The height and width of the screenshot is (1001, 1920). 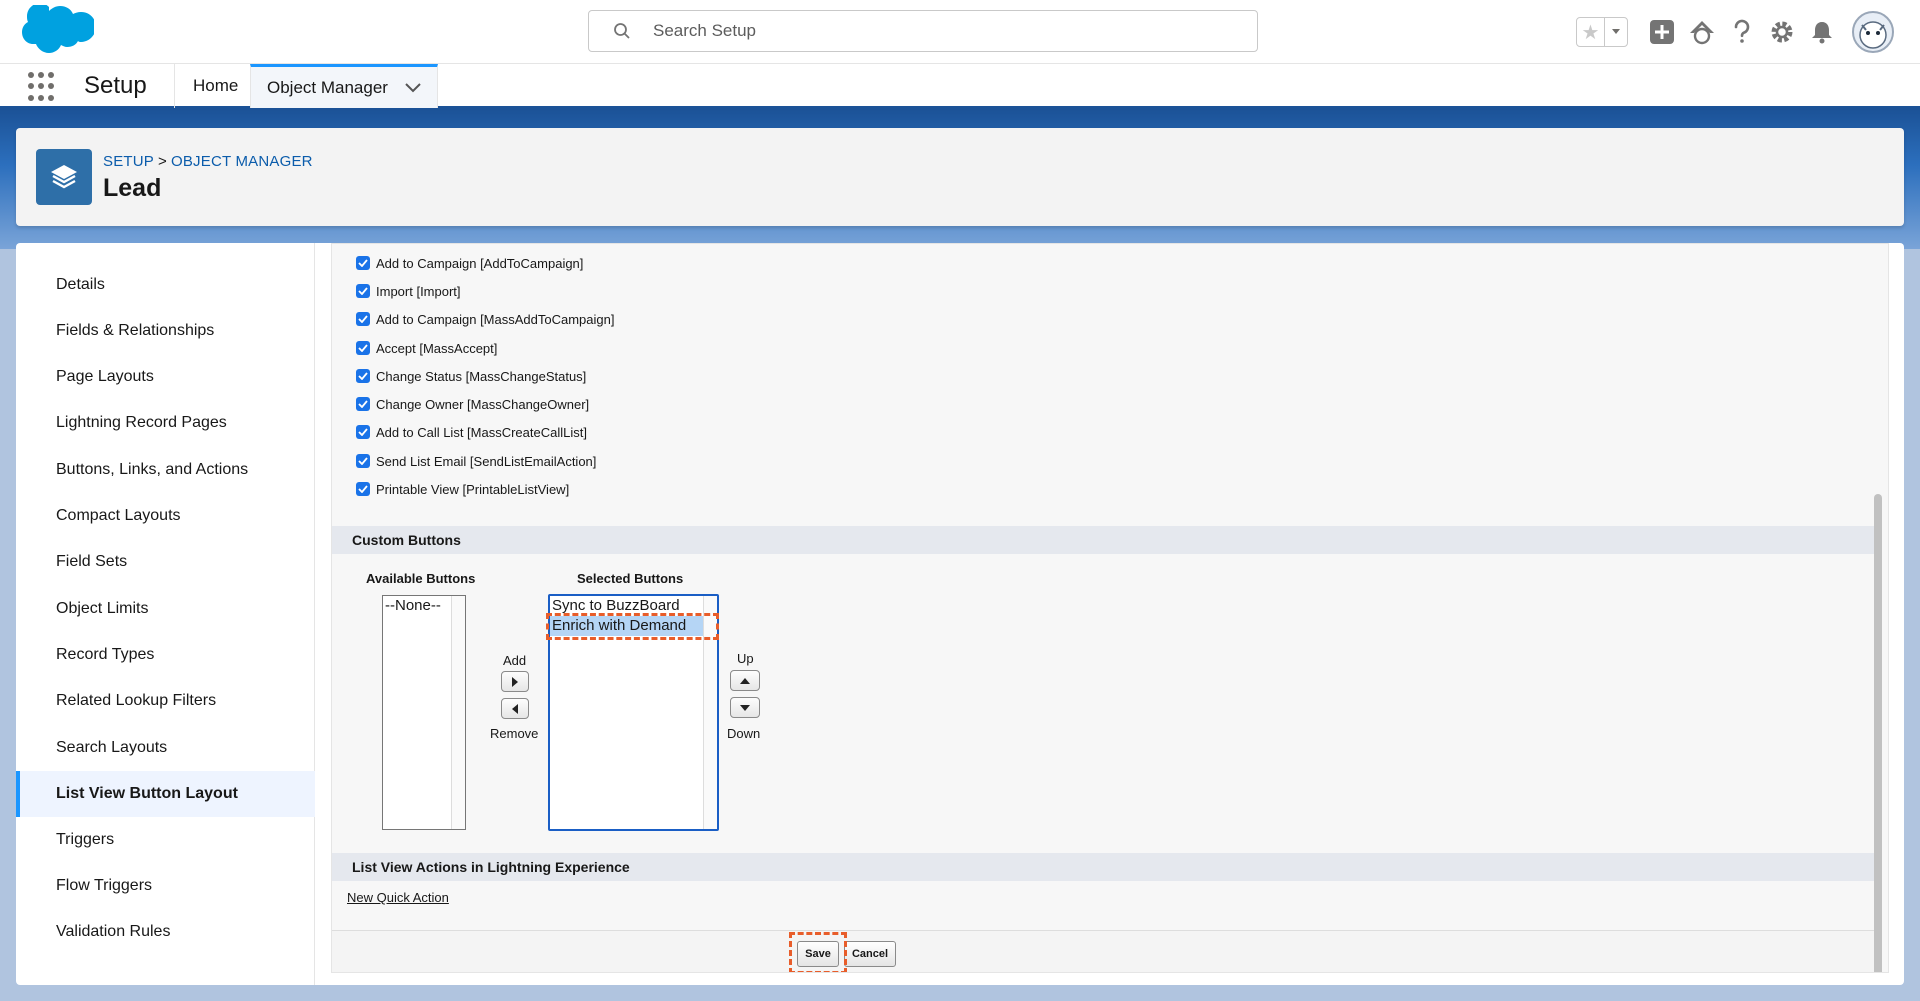 What do you see at coordinates (495, 319) in the screenshot?
I see `standard-button-label: Add to Campaign [MassAddToCampaign]` at bounding box center [495, 319].